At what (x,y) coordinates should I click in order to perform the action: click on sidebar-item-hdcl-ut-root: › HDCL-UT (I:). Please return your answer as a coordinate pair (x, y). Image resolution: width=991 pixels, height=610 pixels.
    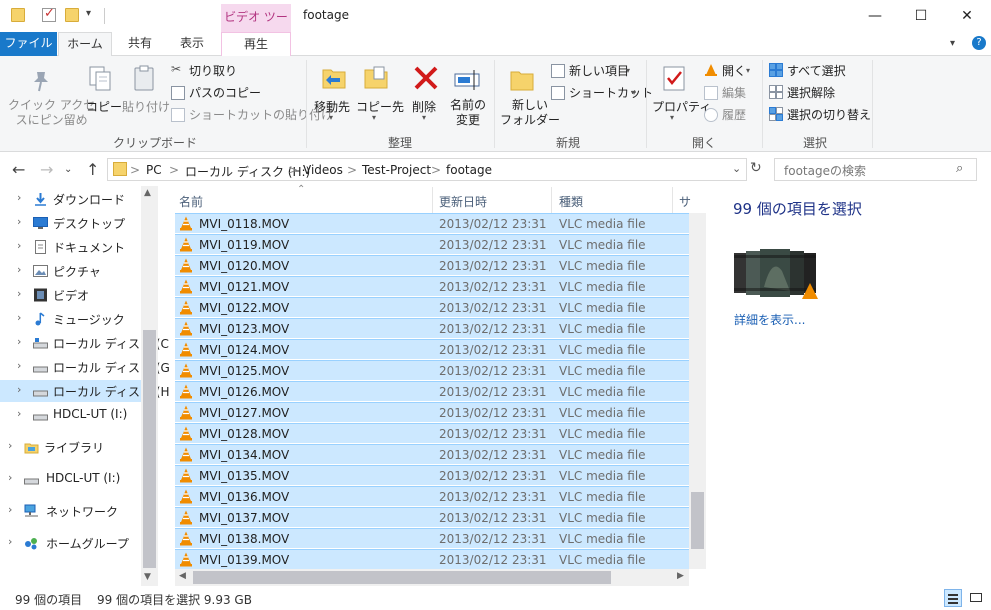
    Looking at the image, I should click on (71, 479).